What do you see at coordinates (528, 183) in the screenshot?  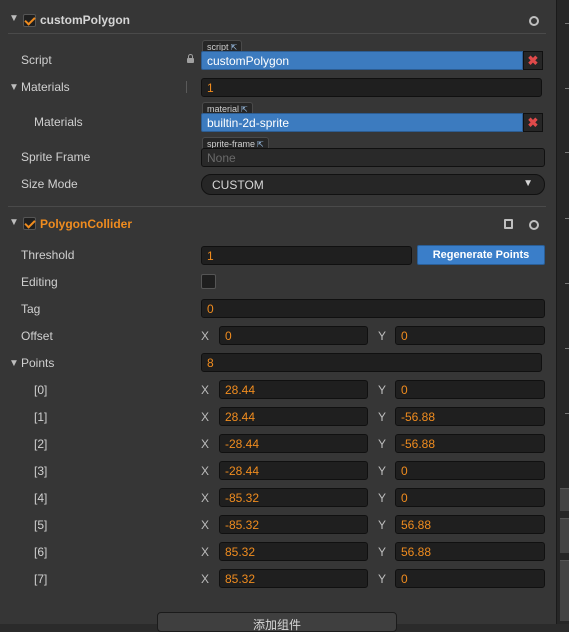 I see `chevron-down-icon: ▼` at bounding box center [528, 183].